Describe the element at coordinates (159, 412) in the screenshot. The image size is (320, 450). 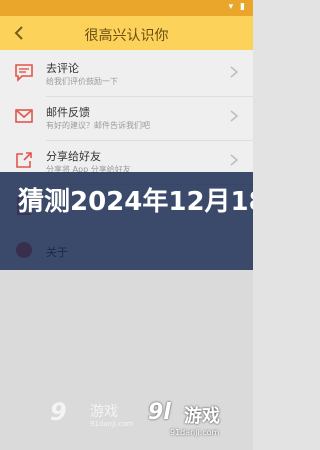
I see `watermark-logo-mark: 9l` at that location.